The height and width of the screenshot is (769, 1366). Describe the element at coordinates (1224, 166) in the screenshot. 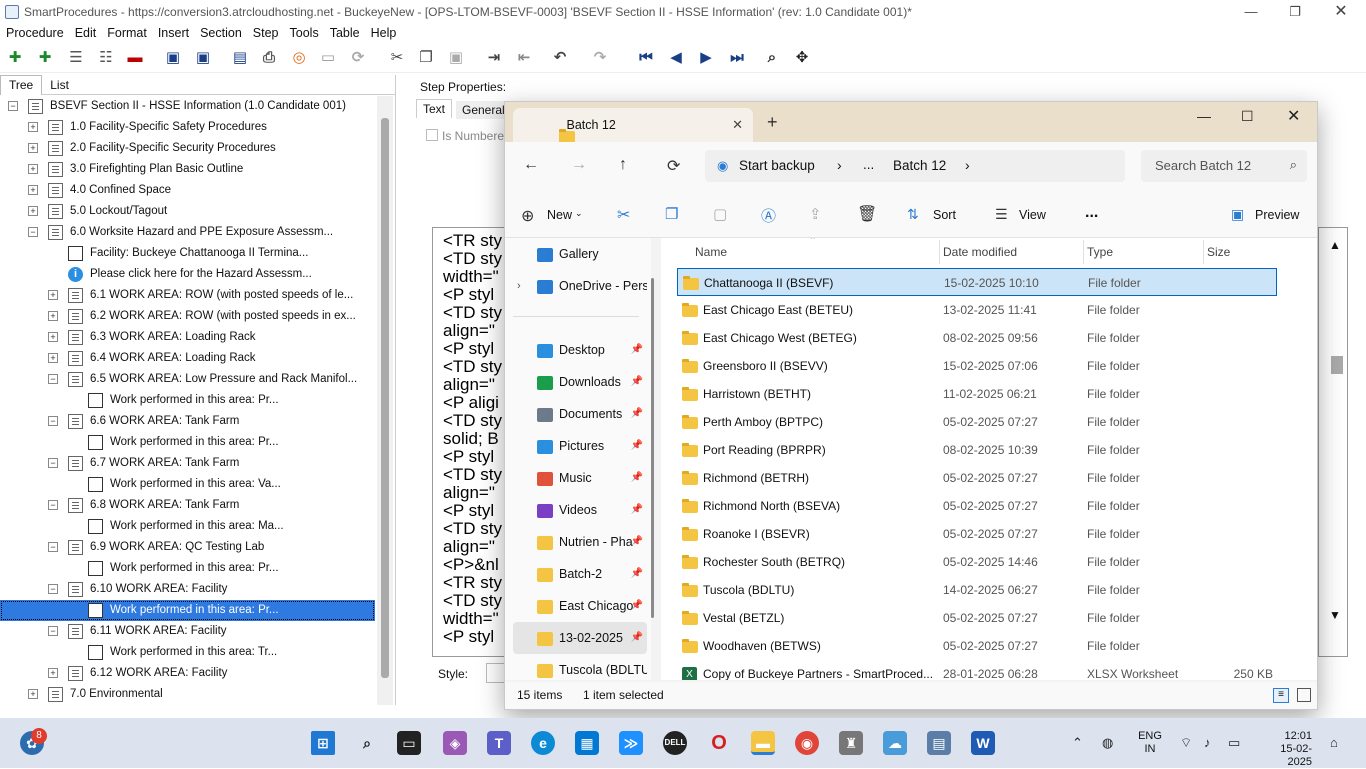

I see `search-box: Search Batch 12 ⌕` at that location.